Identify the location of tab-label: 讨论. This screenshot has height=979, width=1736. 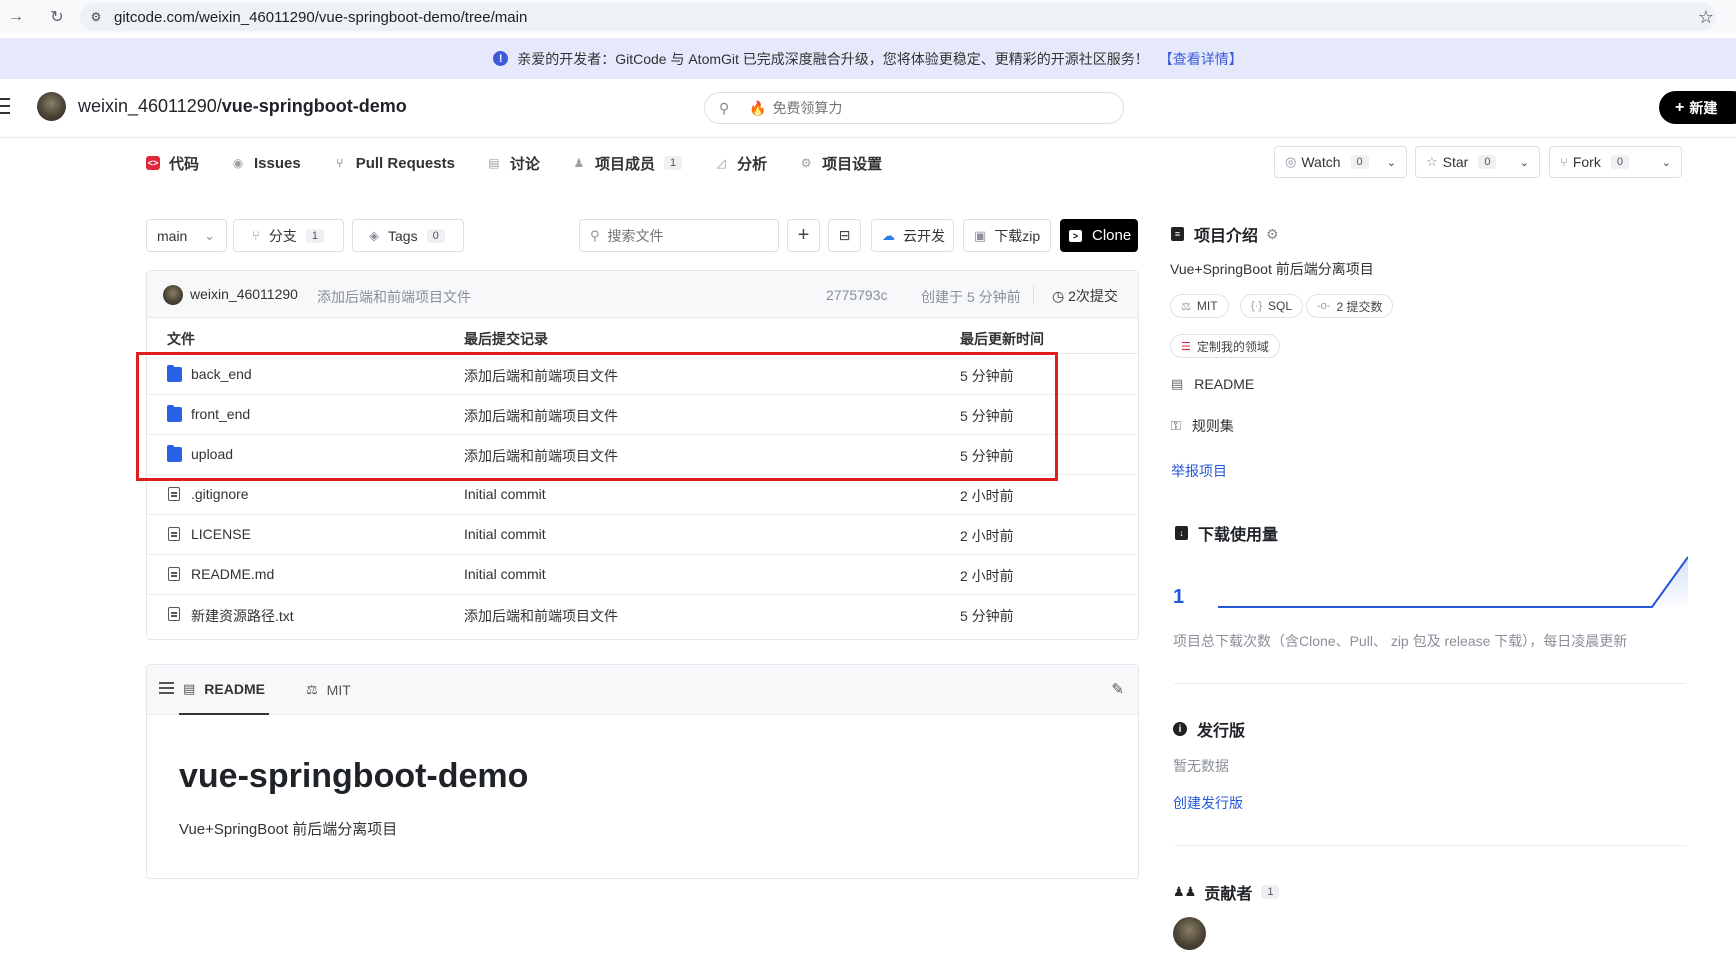
(524, 164).